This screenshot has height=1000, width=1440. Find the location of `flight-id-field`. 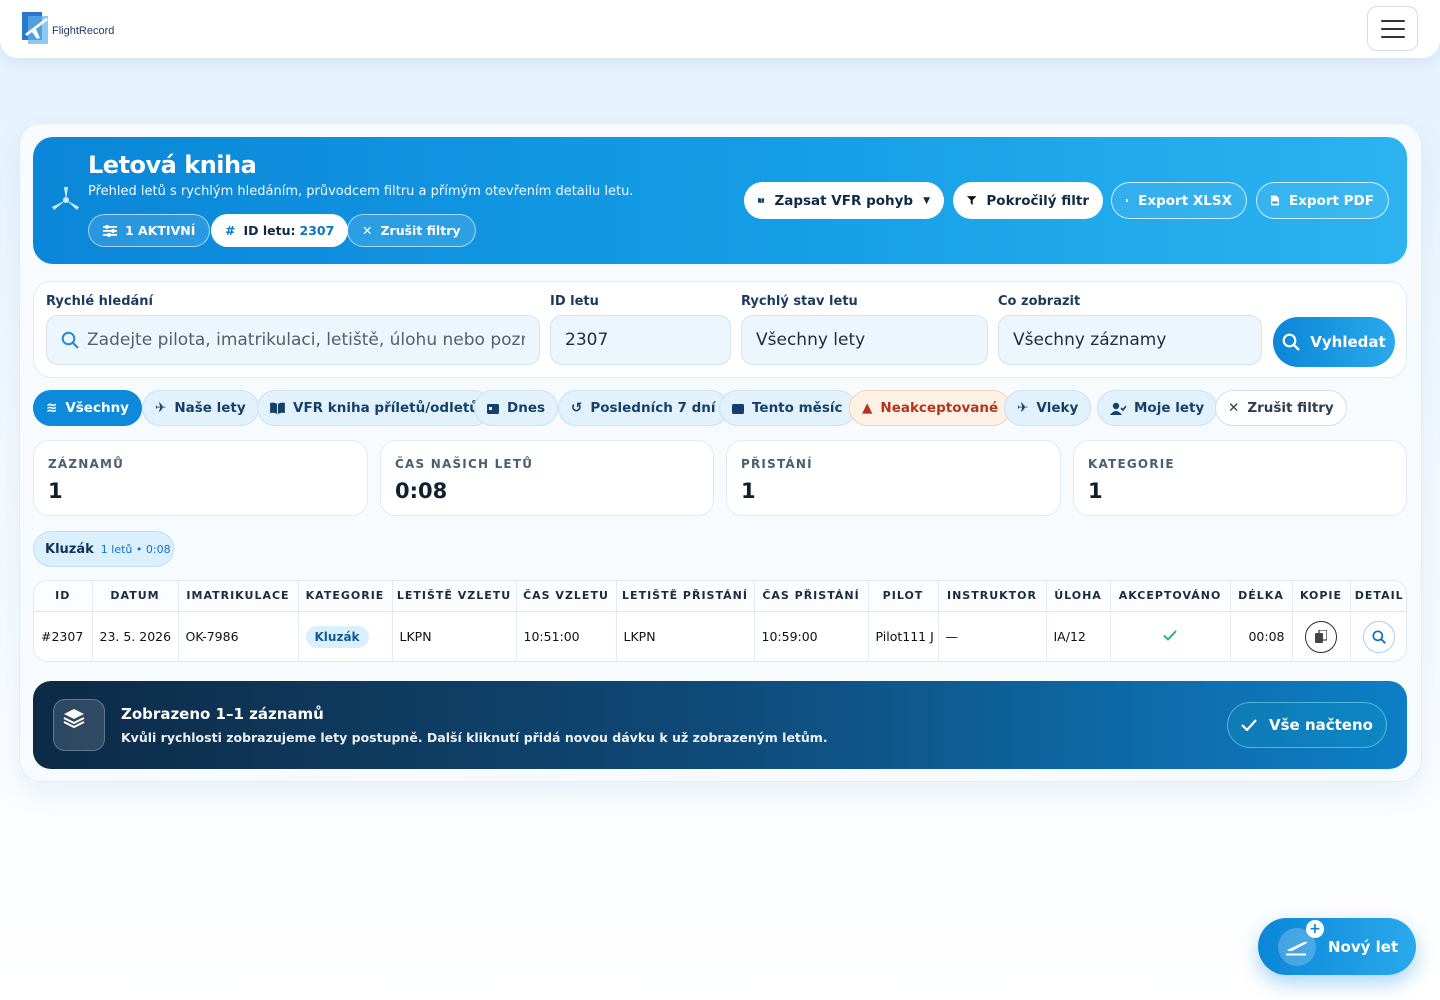

flight-id-field is located at coordinates (640, 340).